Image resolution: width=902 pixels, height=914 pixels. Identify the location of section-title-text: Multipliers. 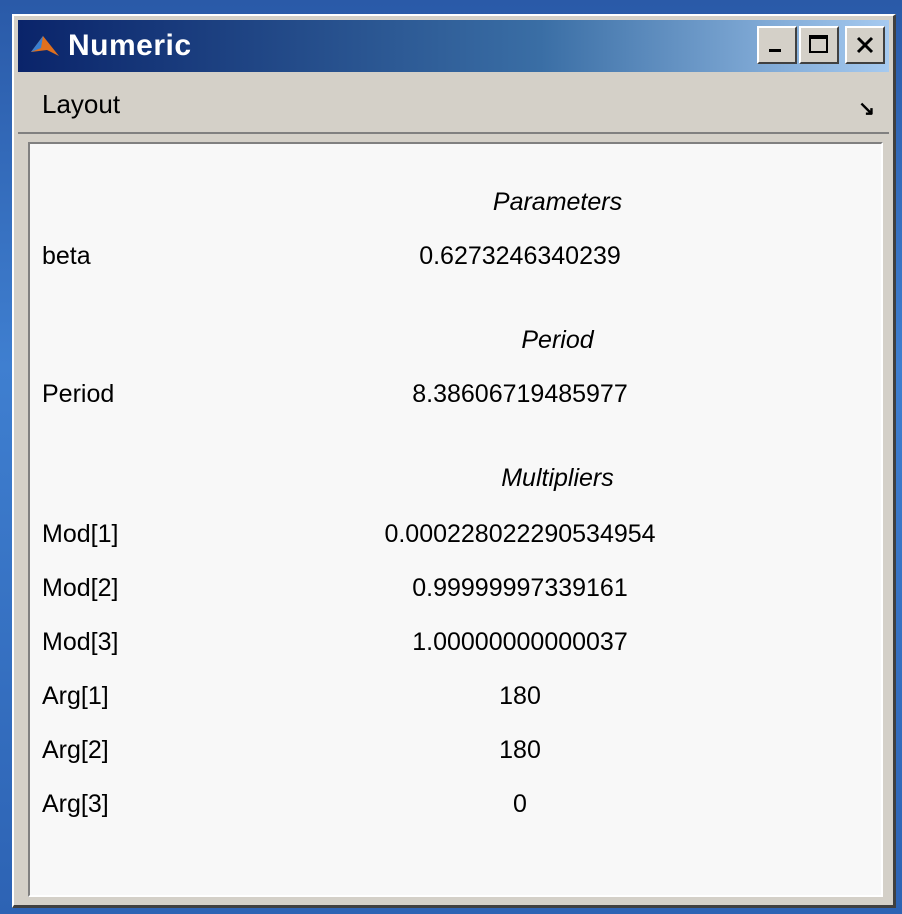
(557, 478).